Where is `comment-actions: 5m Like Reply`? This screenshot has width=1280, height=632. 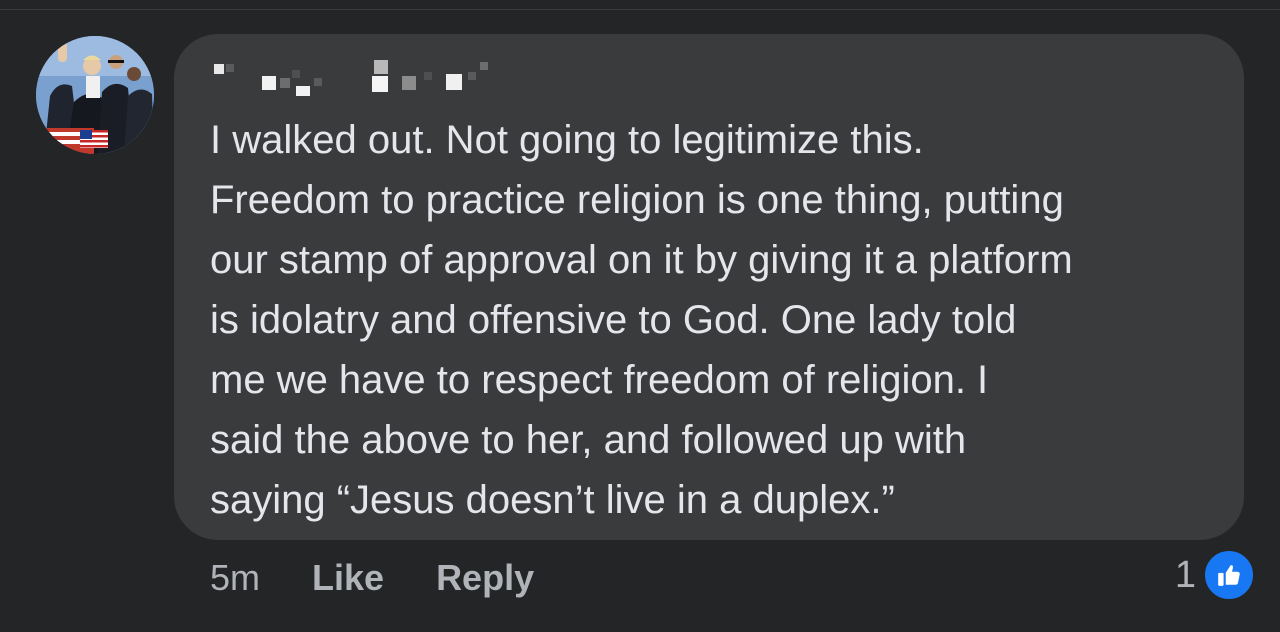
comment-actions: 5m Like Reply is located at coordinates (398, 578).